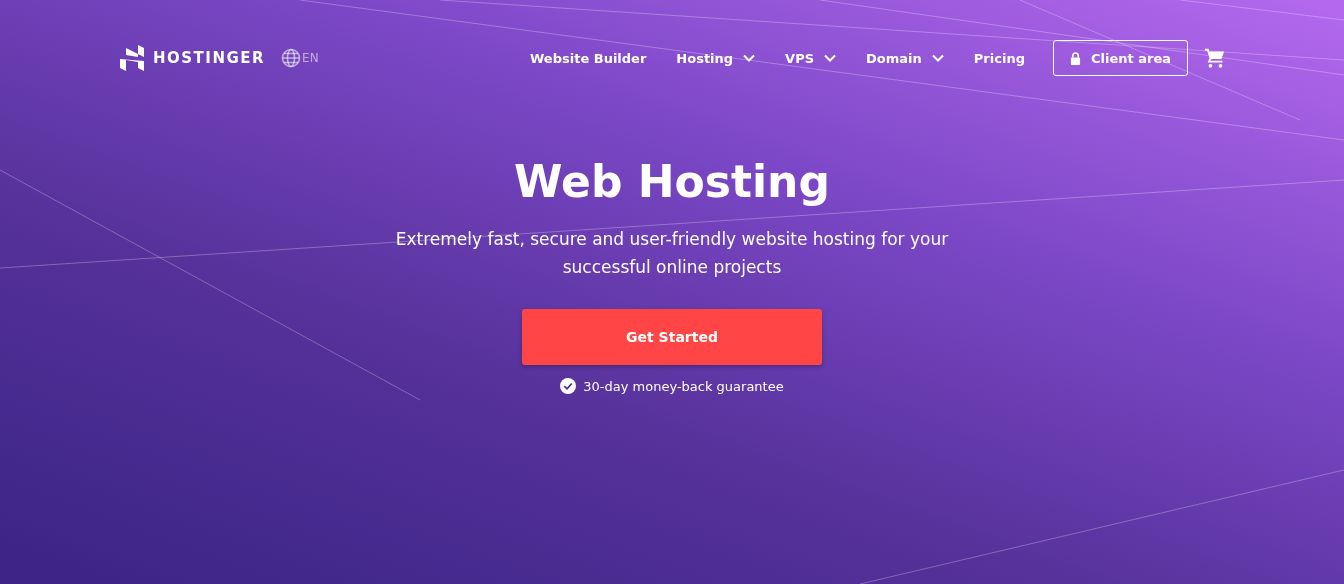  Describe the element at coordinates (716, 58) in the screenshot. I see `nav-link: Hosting` at that location.